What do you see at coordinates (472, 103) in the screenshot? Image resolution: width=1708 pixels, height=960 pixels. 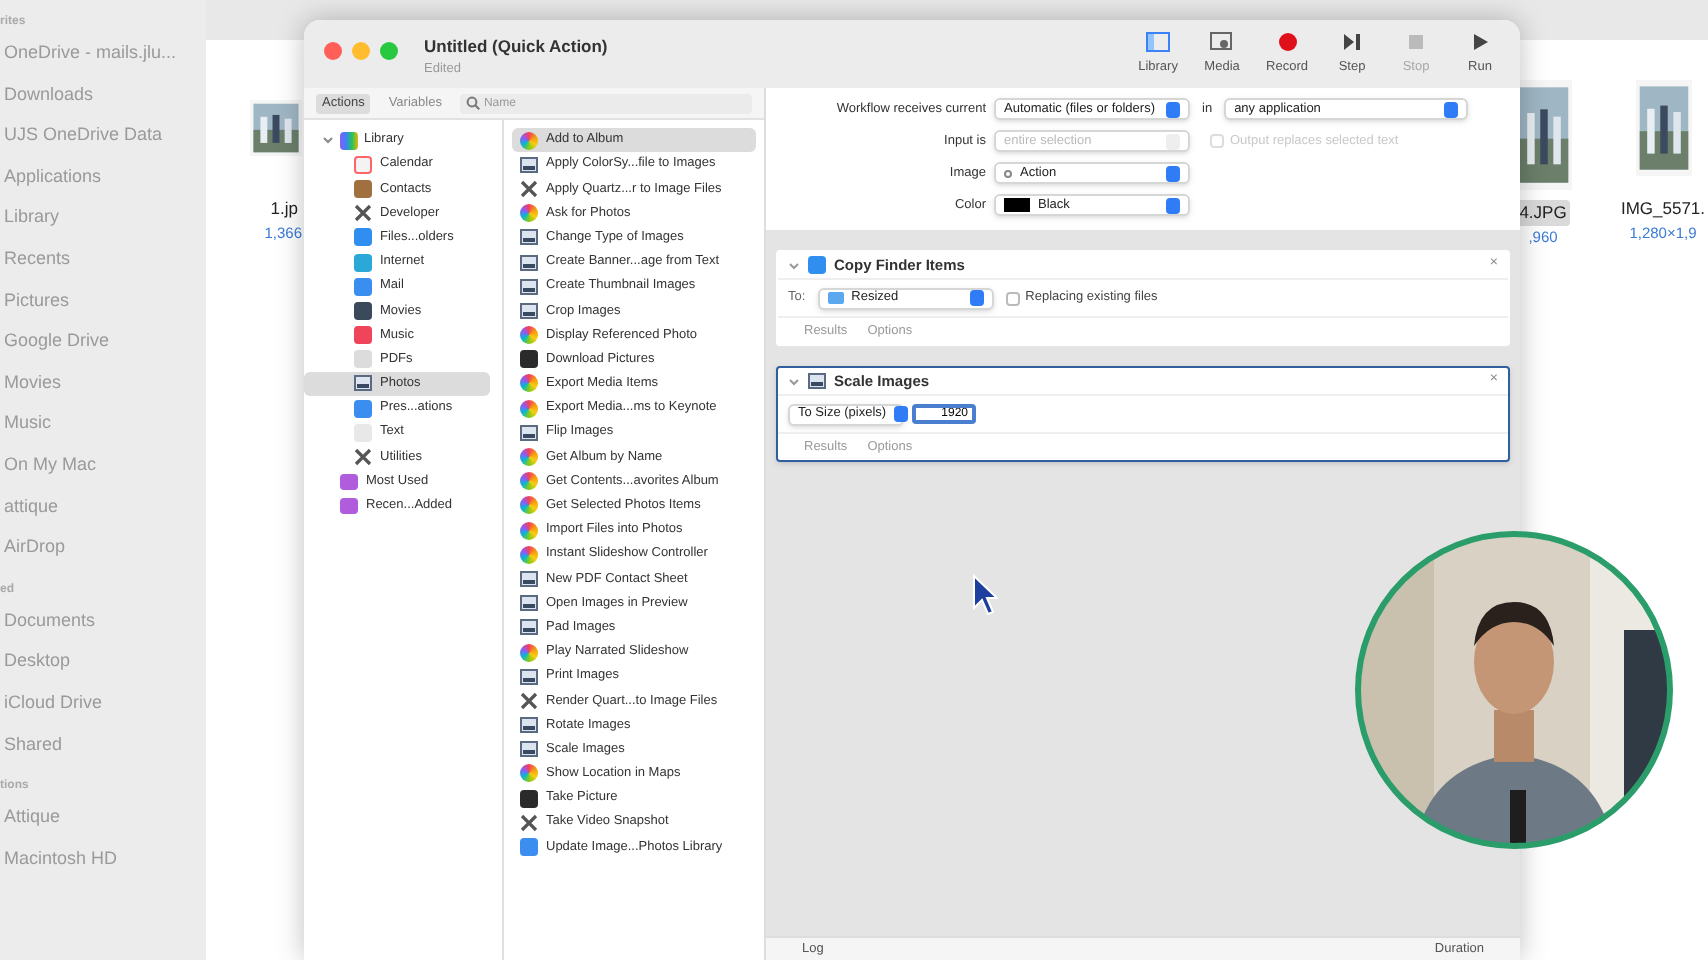 I see `search-icon` at bounding box center [472, 103].